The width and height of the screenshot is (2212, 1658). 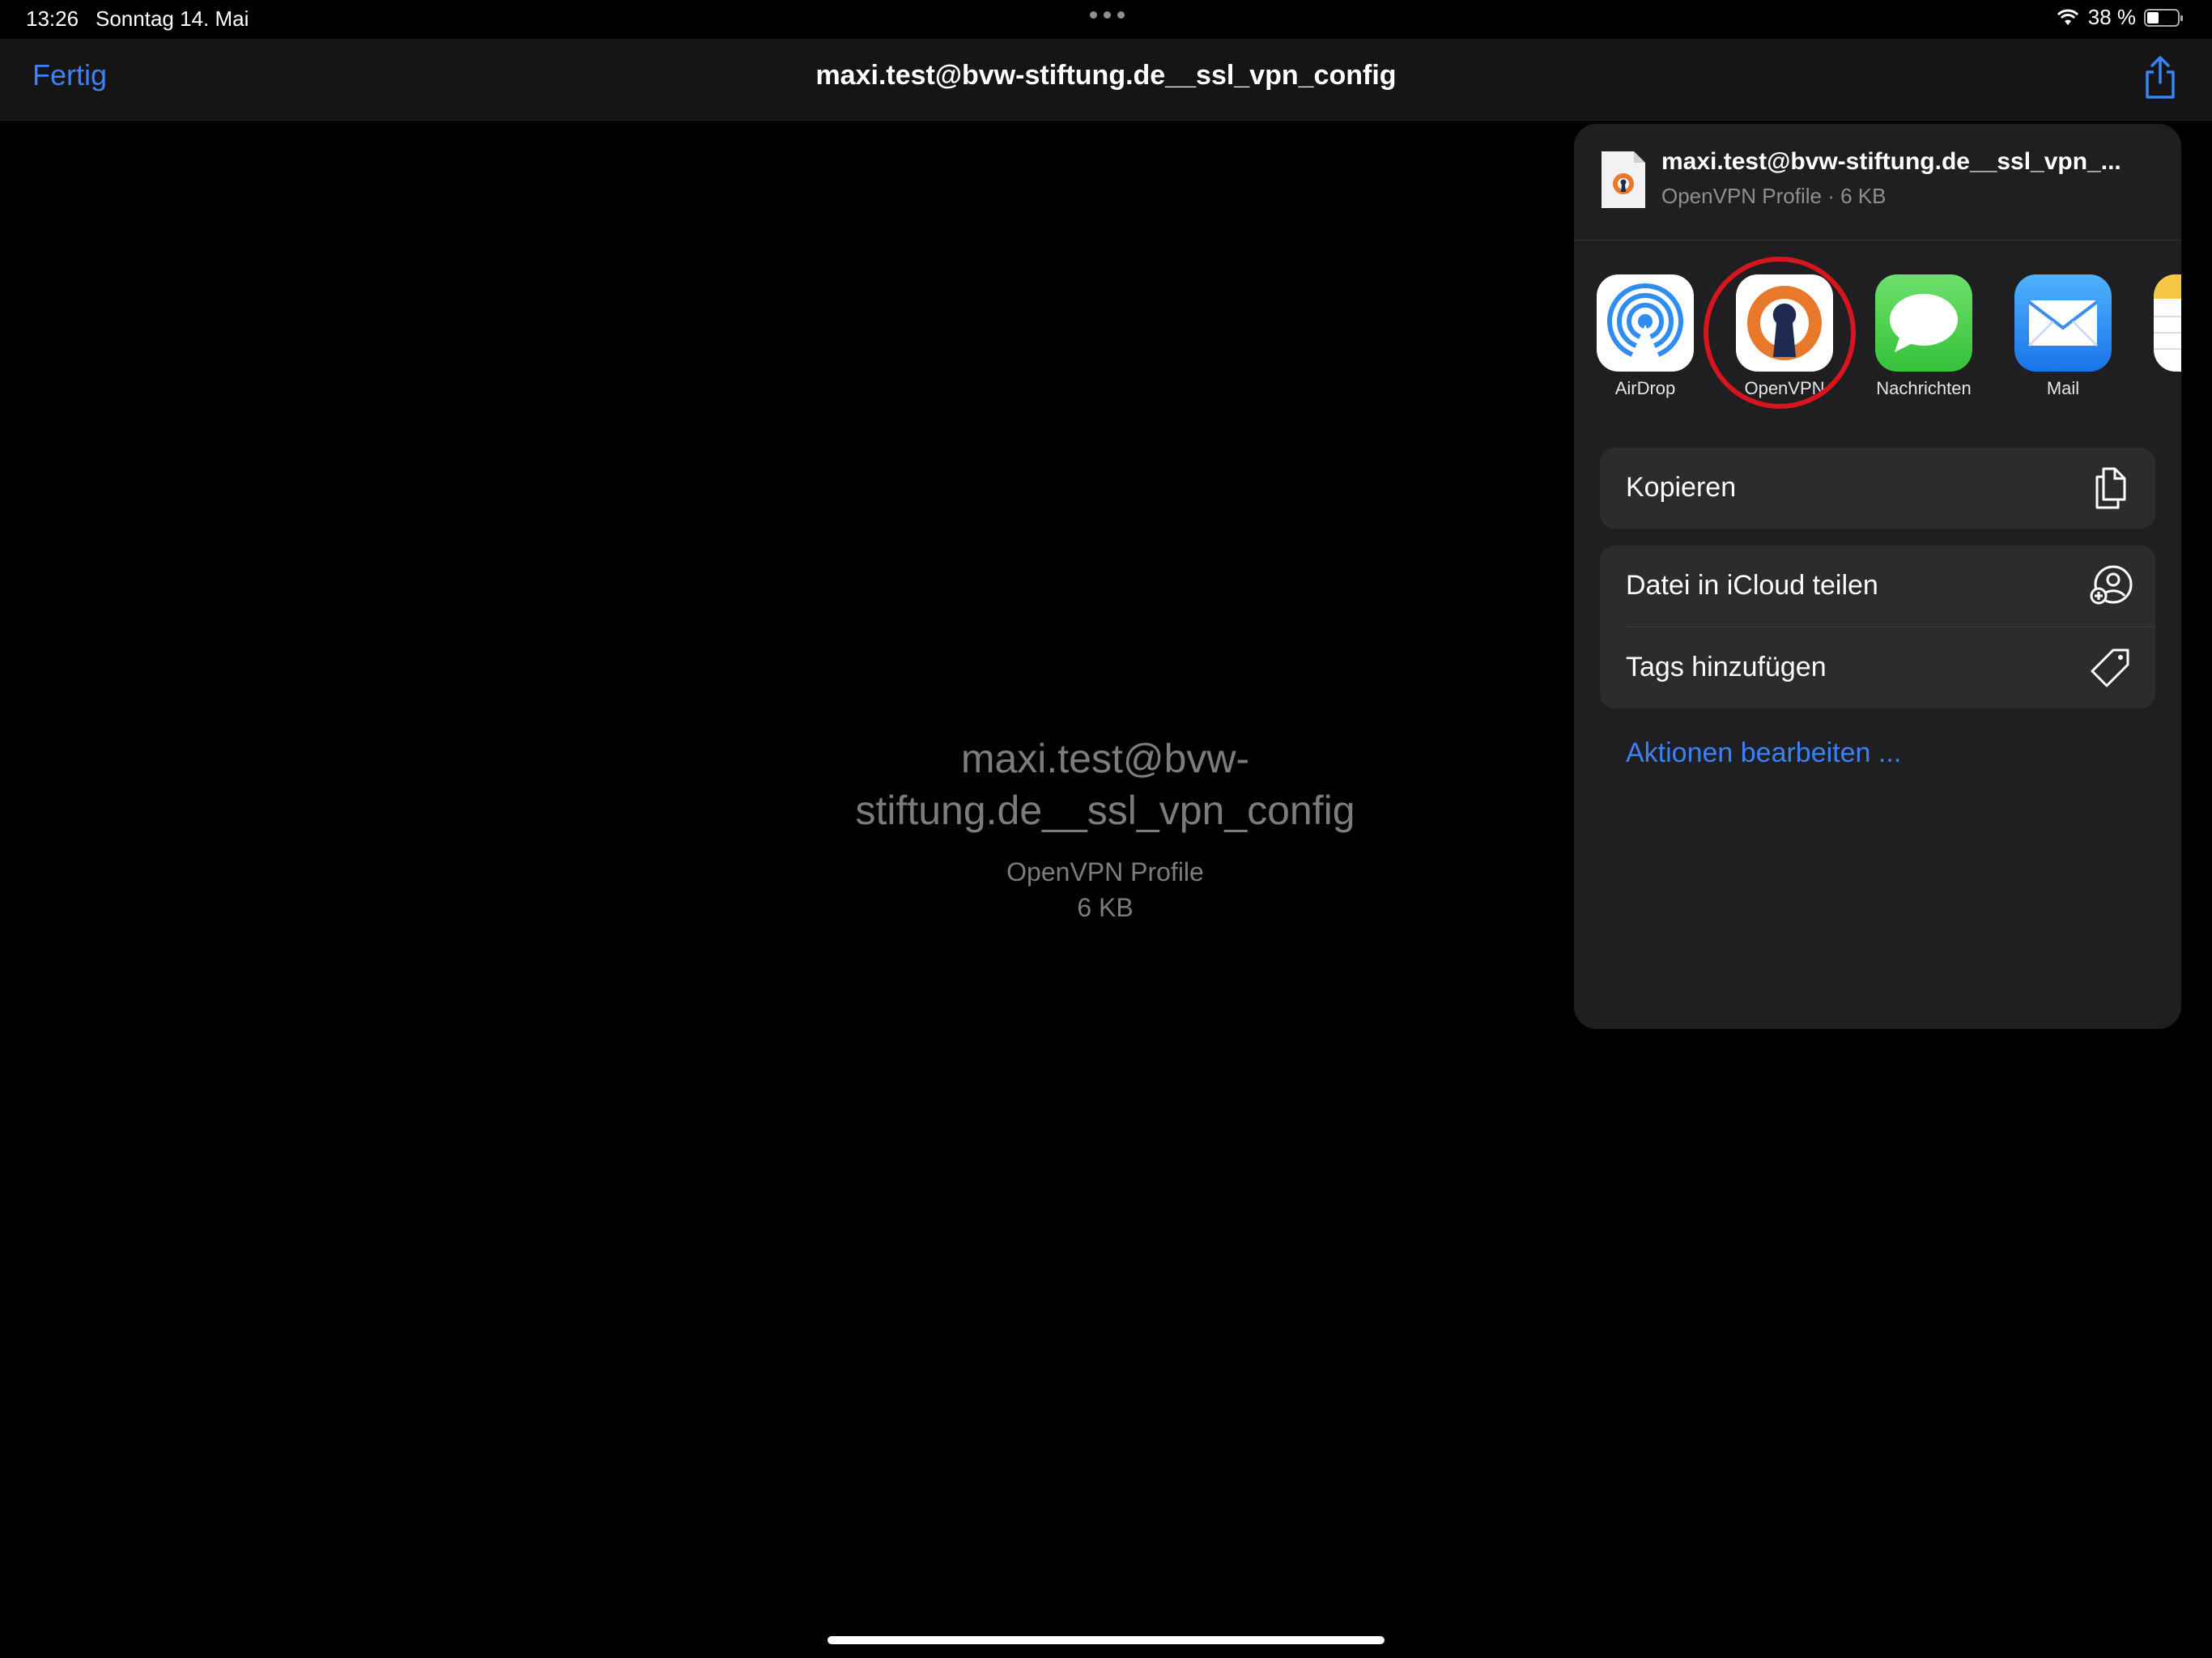 I want to click on action-icloud-share: Datei in iCloud teilen, so click(x=1878, y=586).